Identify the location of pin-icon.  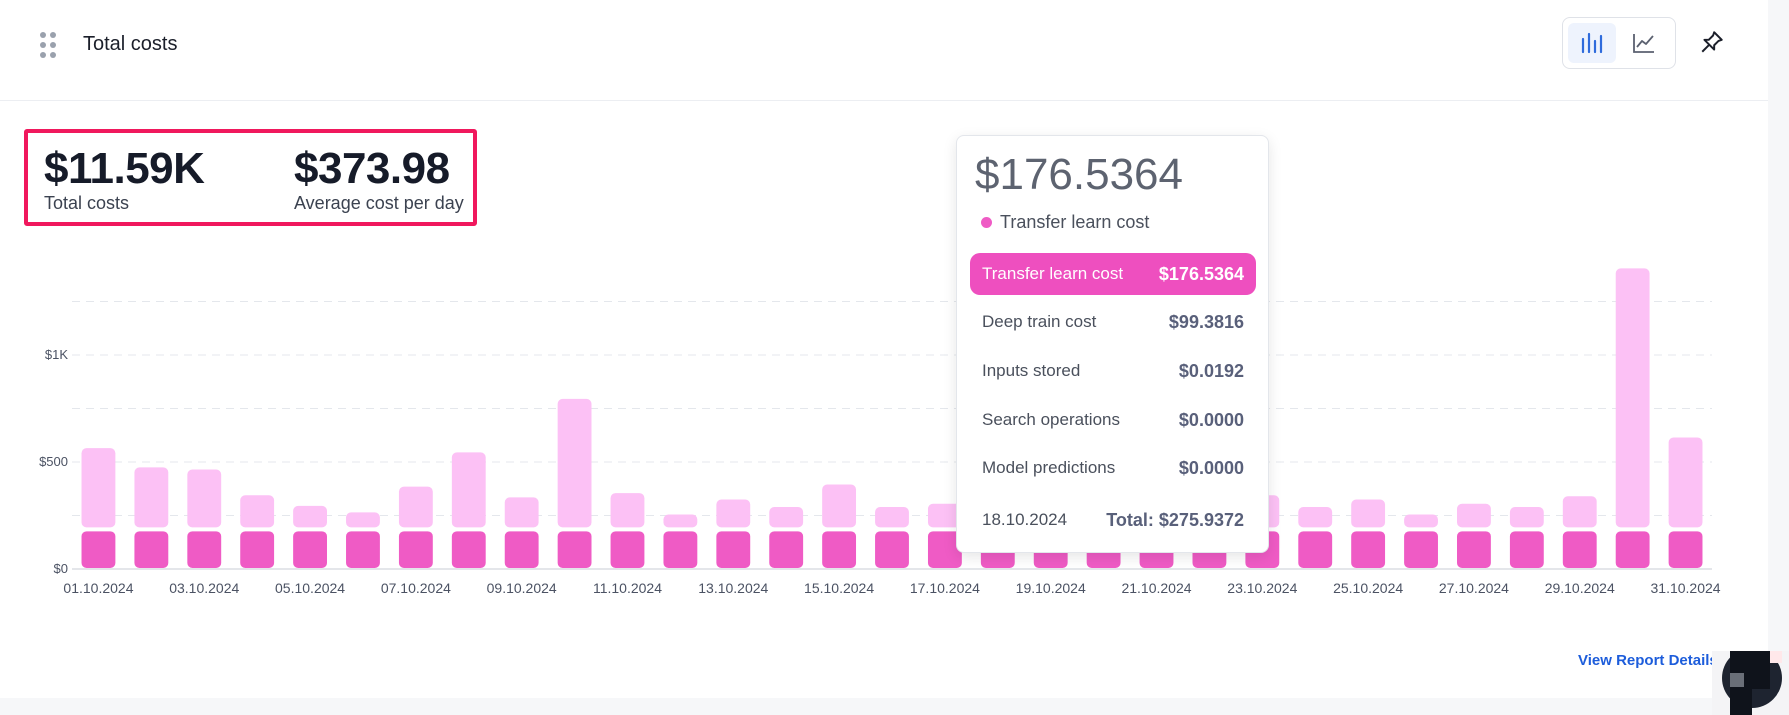
(1712, 42).